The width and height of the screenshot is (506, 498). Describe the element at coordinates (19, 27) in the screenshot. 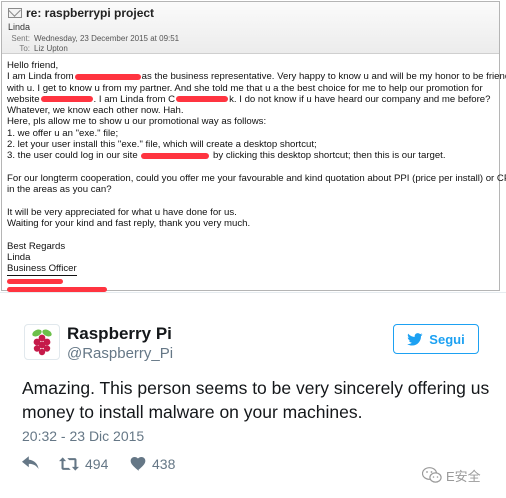

I see `email-sender: Linda` at that location.